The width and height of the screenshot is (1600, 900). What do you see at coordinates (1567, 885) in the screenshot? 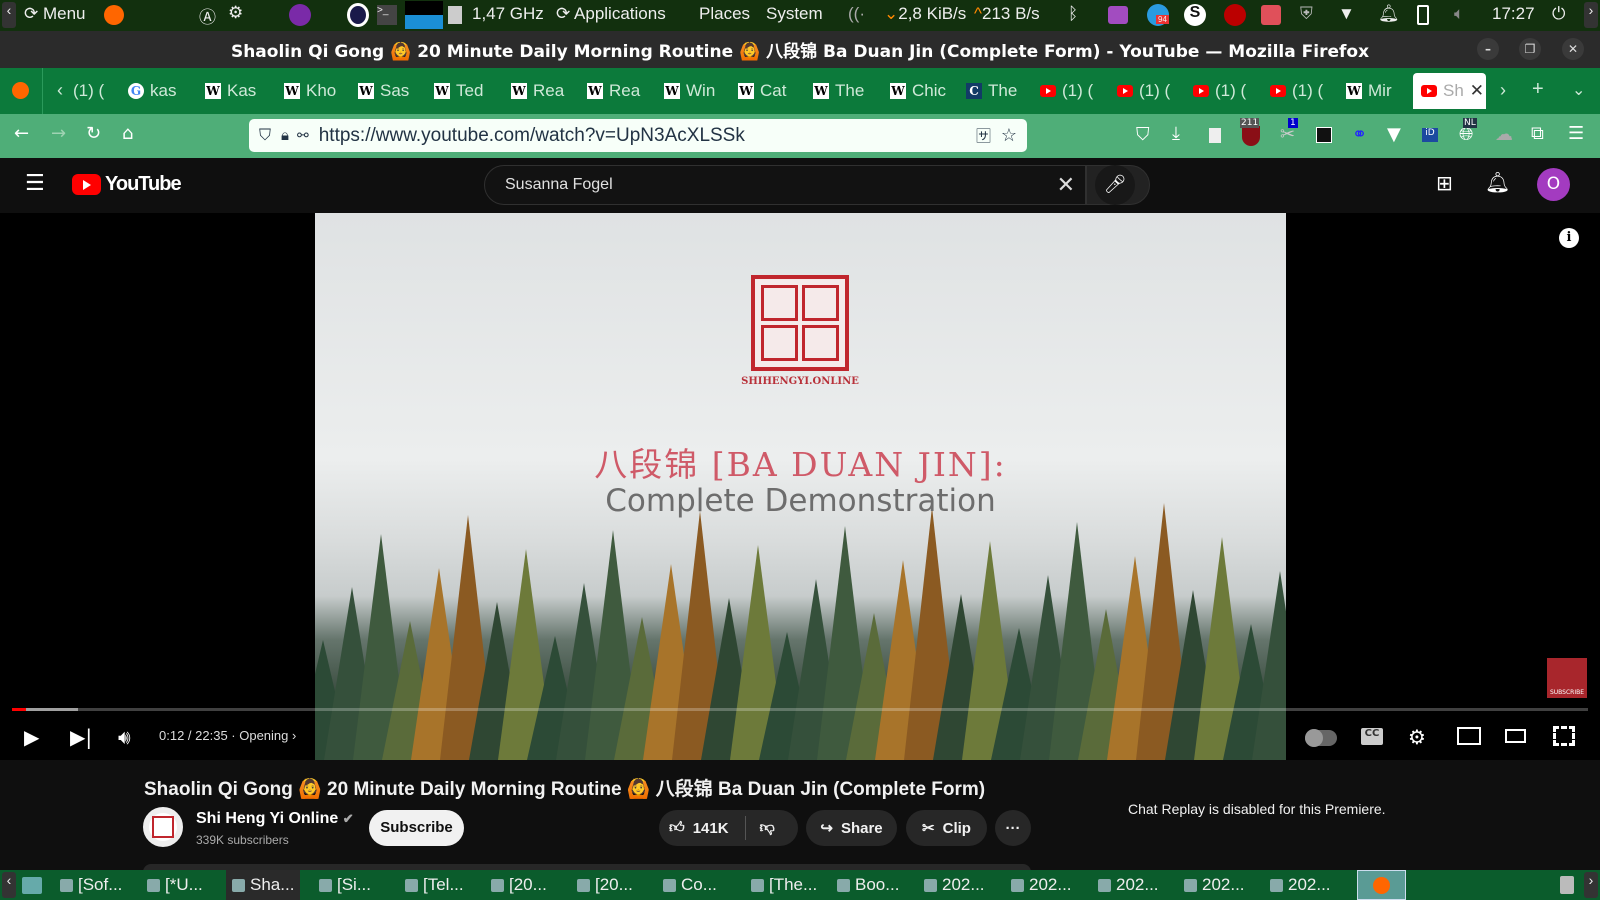
I see `trash-icon` at bounding box center [1567, 885].